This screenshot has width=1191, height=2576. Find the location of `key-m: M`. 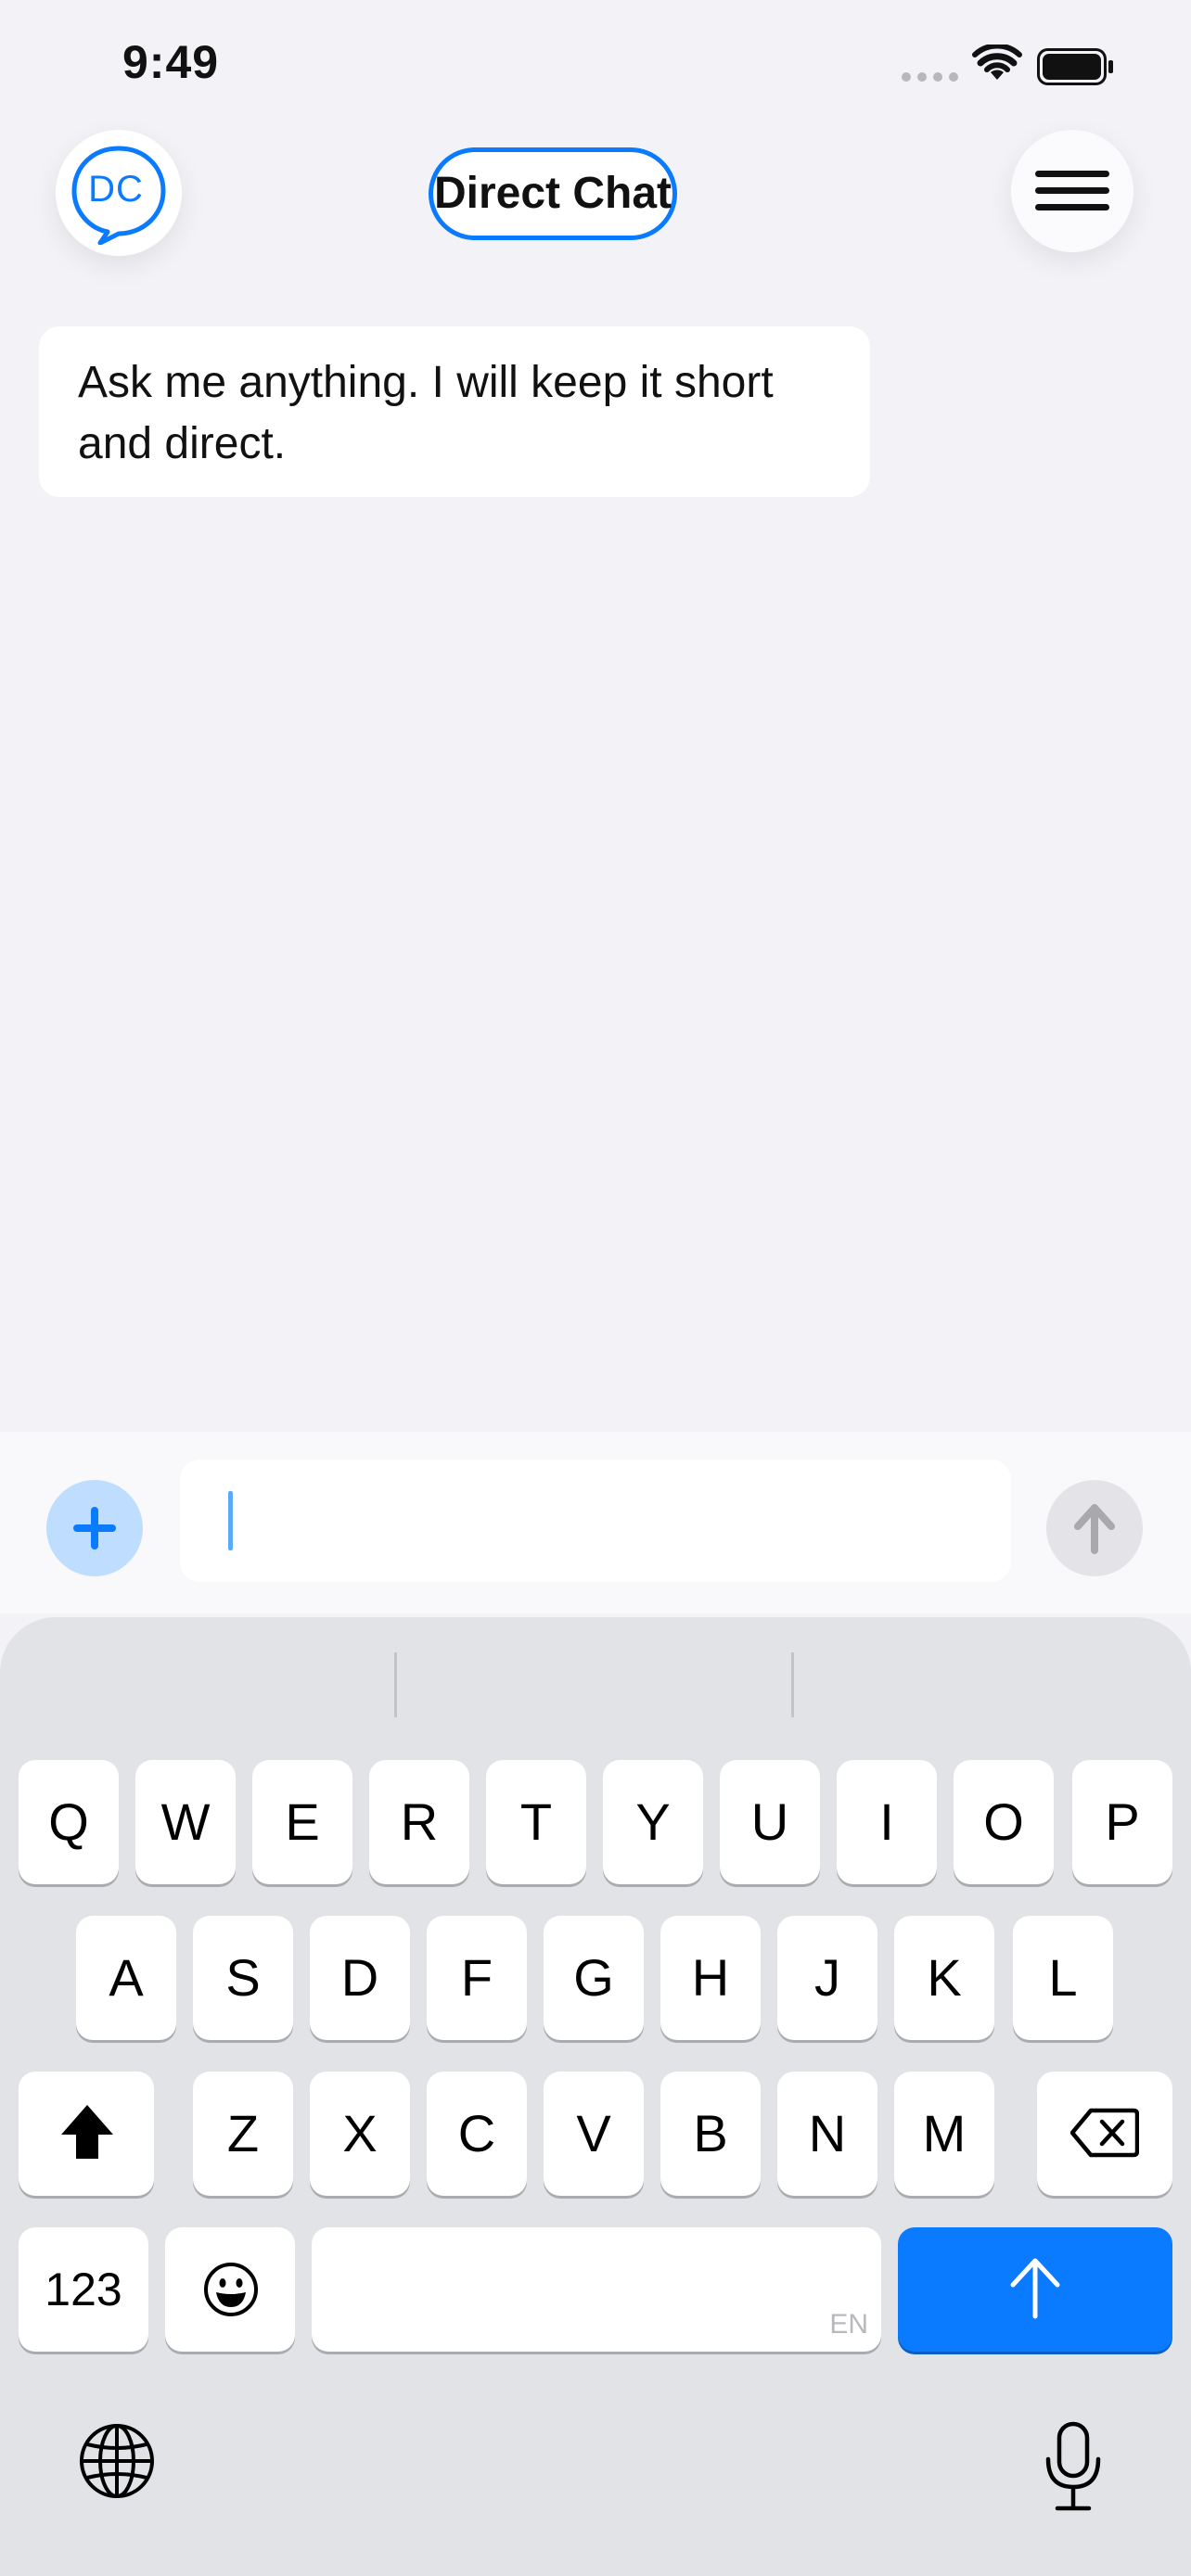

key-m: M is located at coordinates (944, 2134).